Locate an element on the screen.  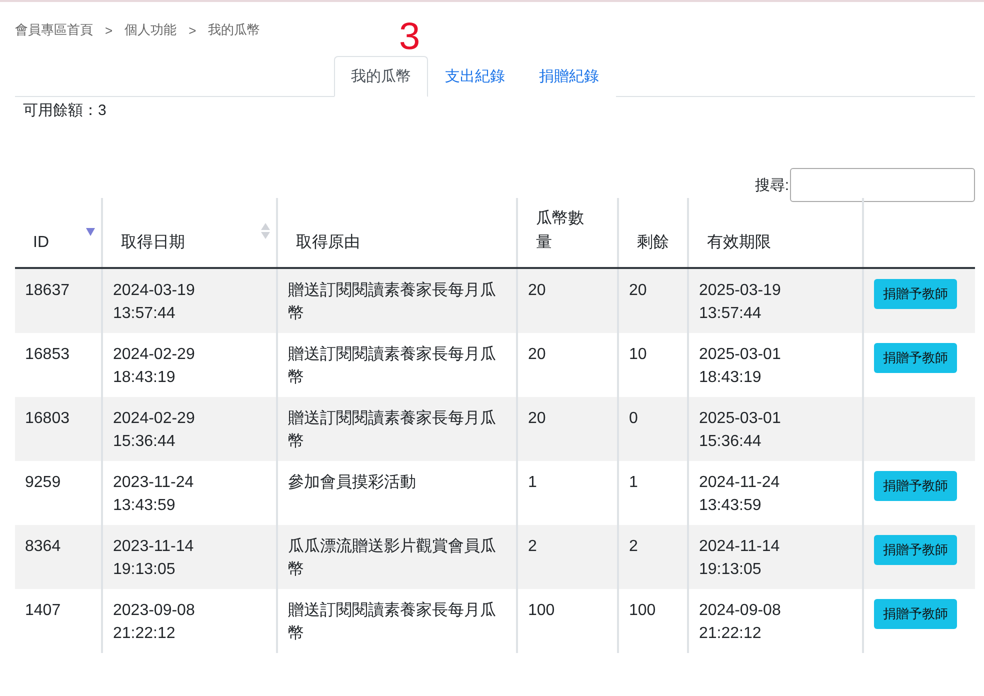
table-cell: 0 is located at coordinates (653, 429).